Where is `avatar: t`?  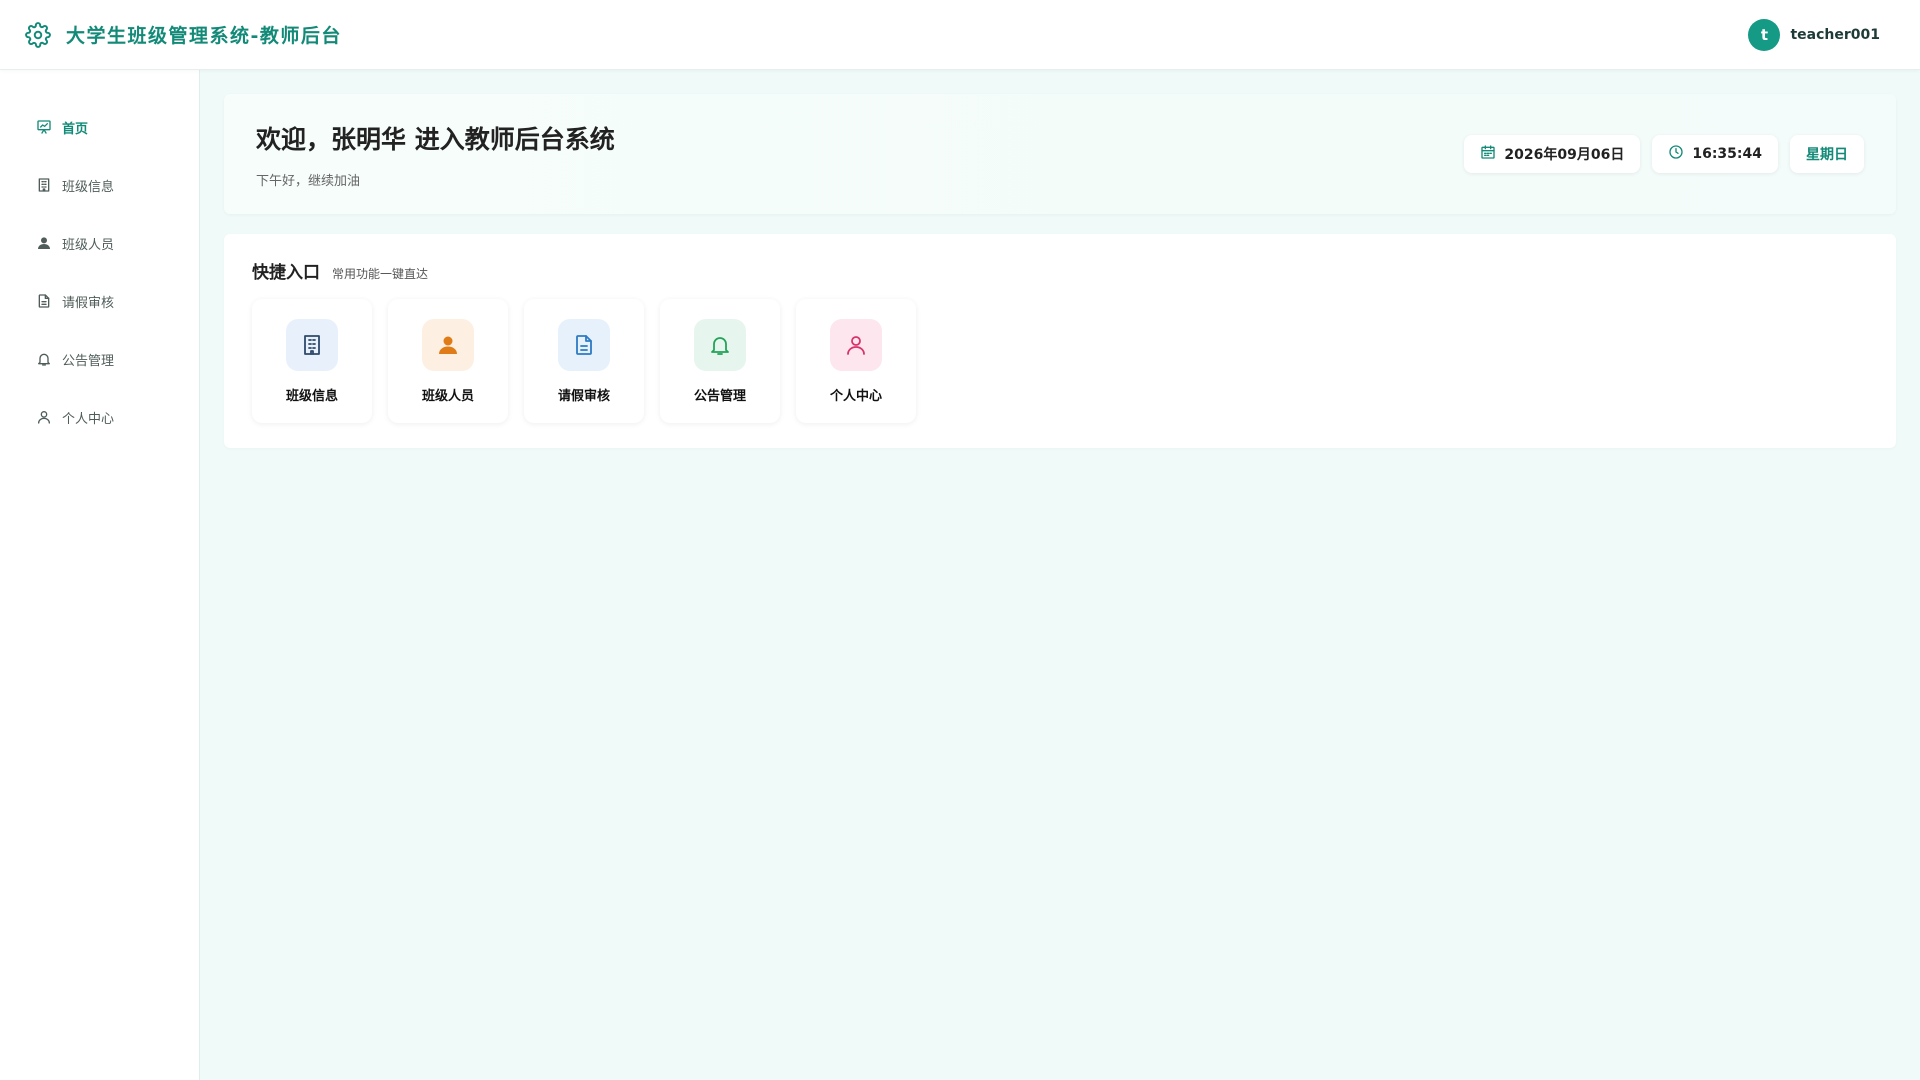 avatar: t is located at coordinates (1764, 34).